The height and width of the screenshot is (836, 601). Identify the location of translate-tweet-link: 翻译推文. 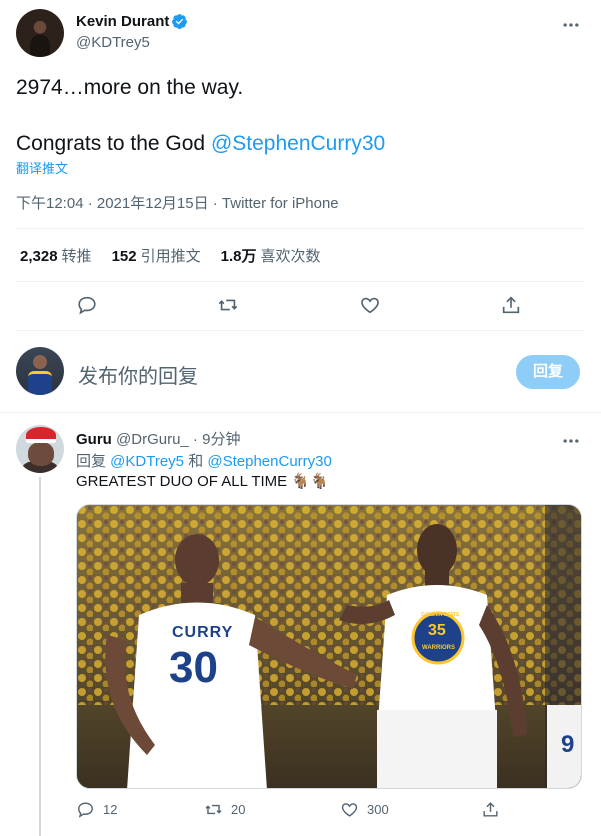
(42, 167).